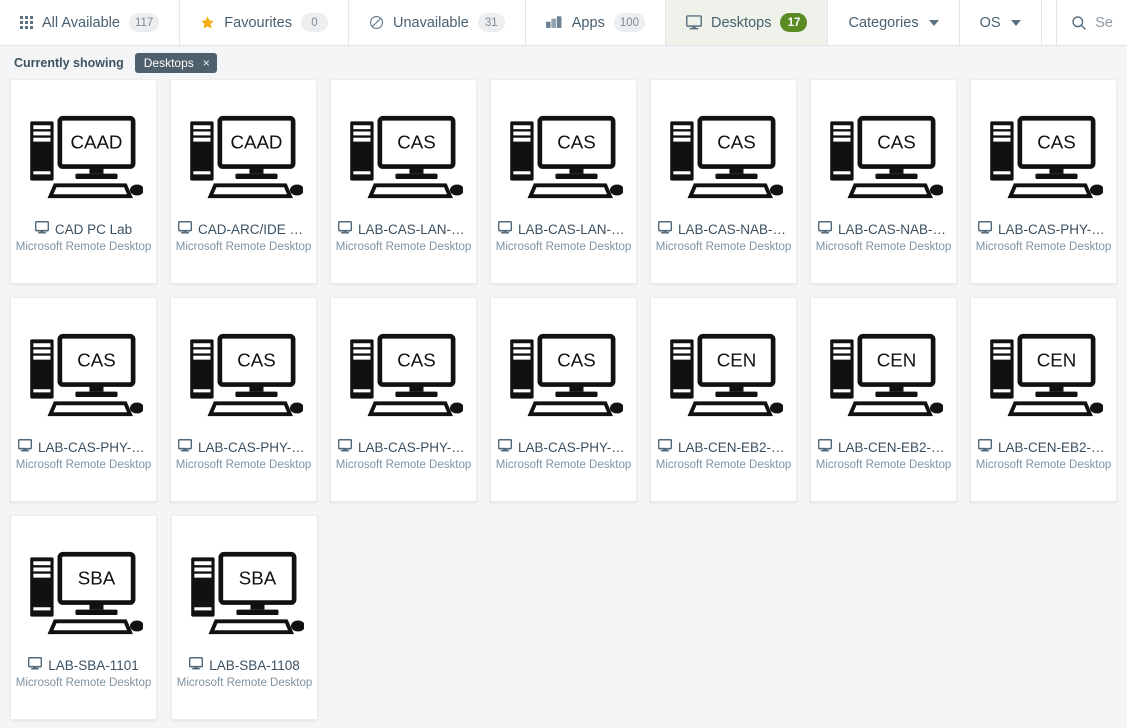 The height and width of the screenshot is (728, 1127). I want to click on desktop-card-title: LAB-SBA-1101, so click(83, 665).